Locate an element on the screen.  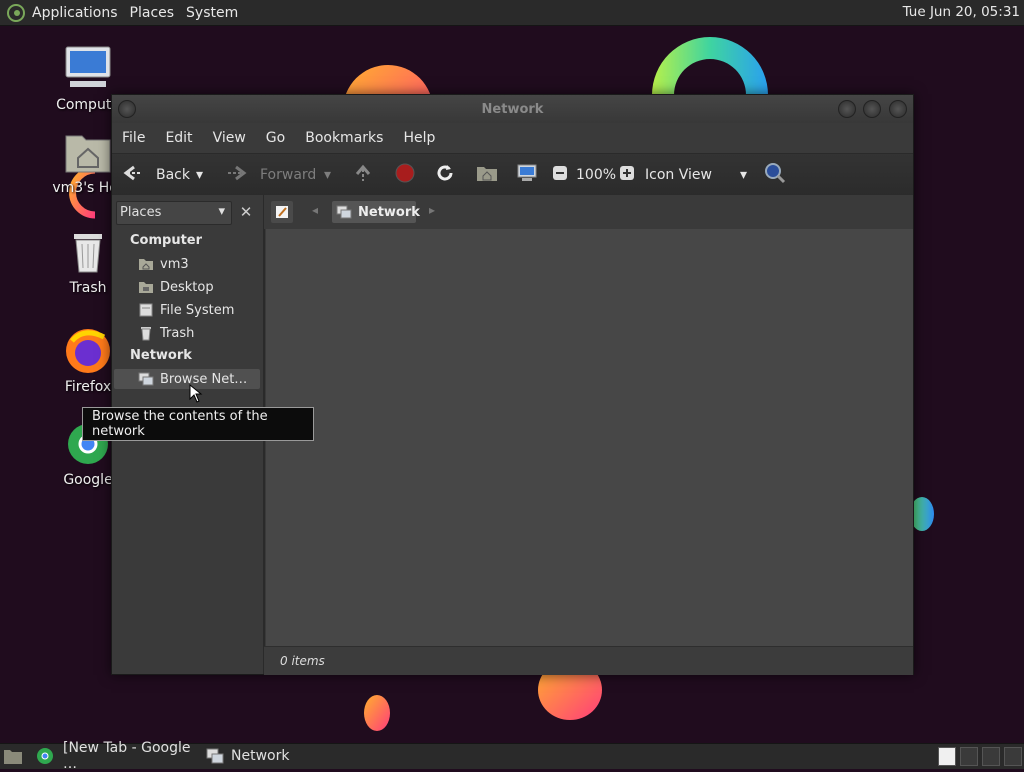
show-desktop-icon is located at coordinates (13, 759).